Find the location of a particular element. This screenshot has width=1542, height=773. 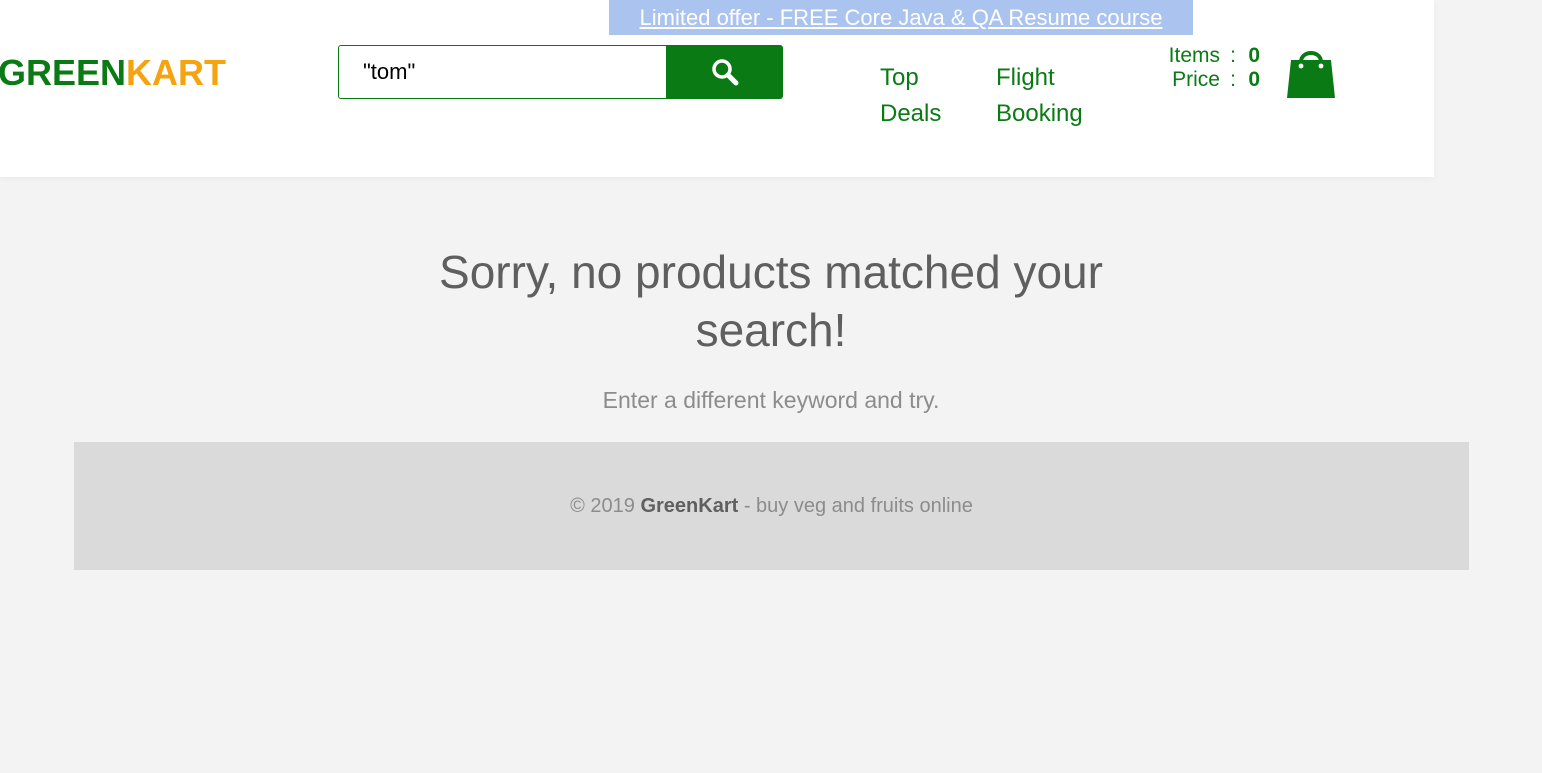

search-box is located at coordinates (502, 72).